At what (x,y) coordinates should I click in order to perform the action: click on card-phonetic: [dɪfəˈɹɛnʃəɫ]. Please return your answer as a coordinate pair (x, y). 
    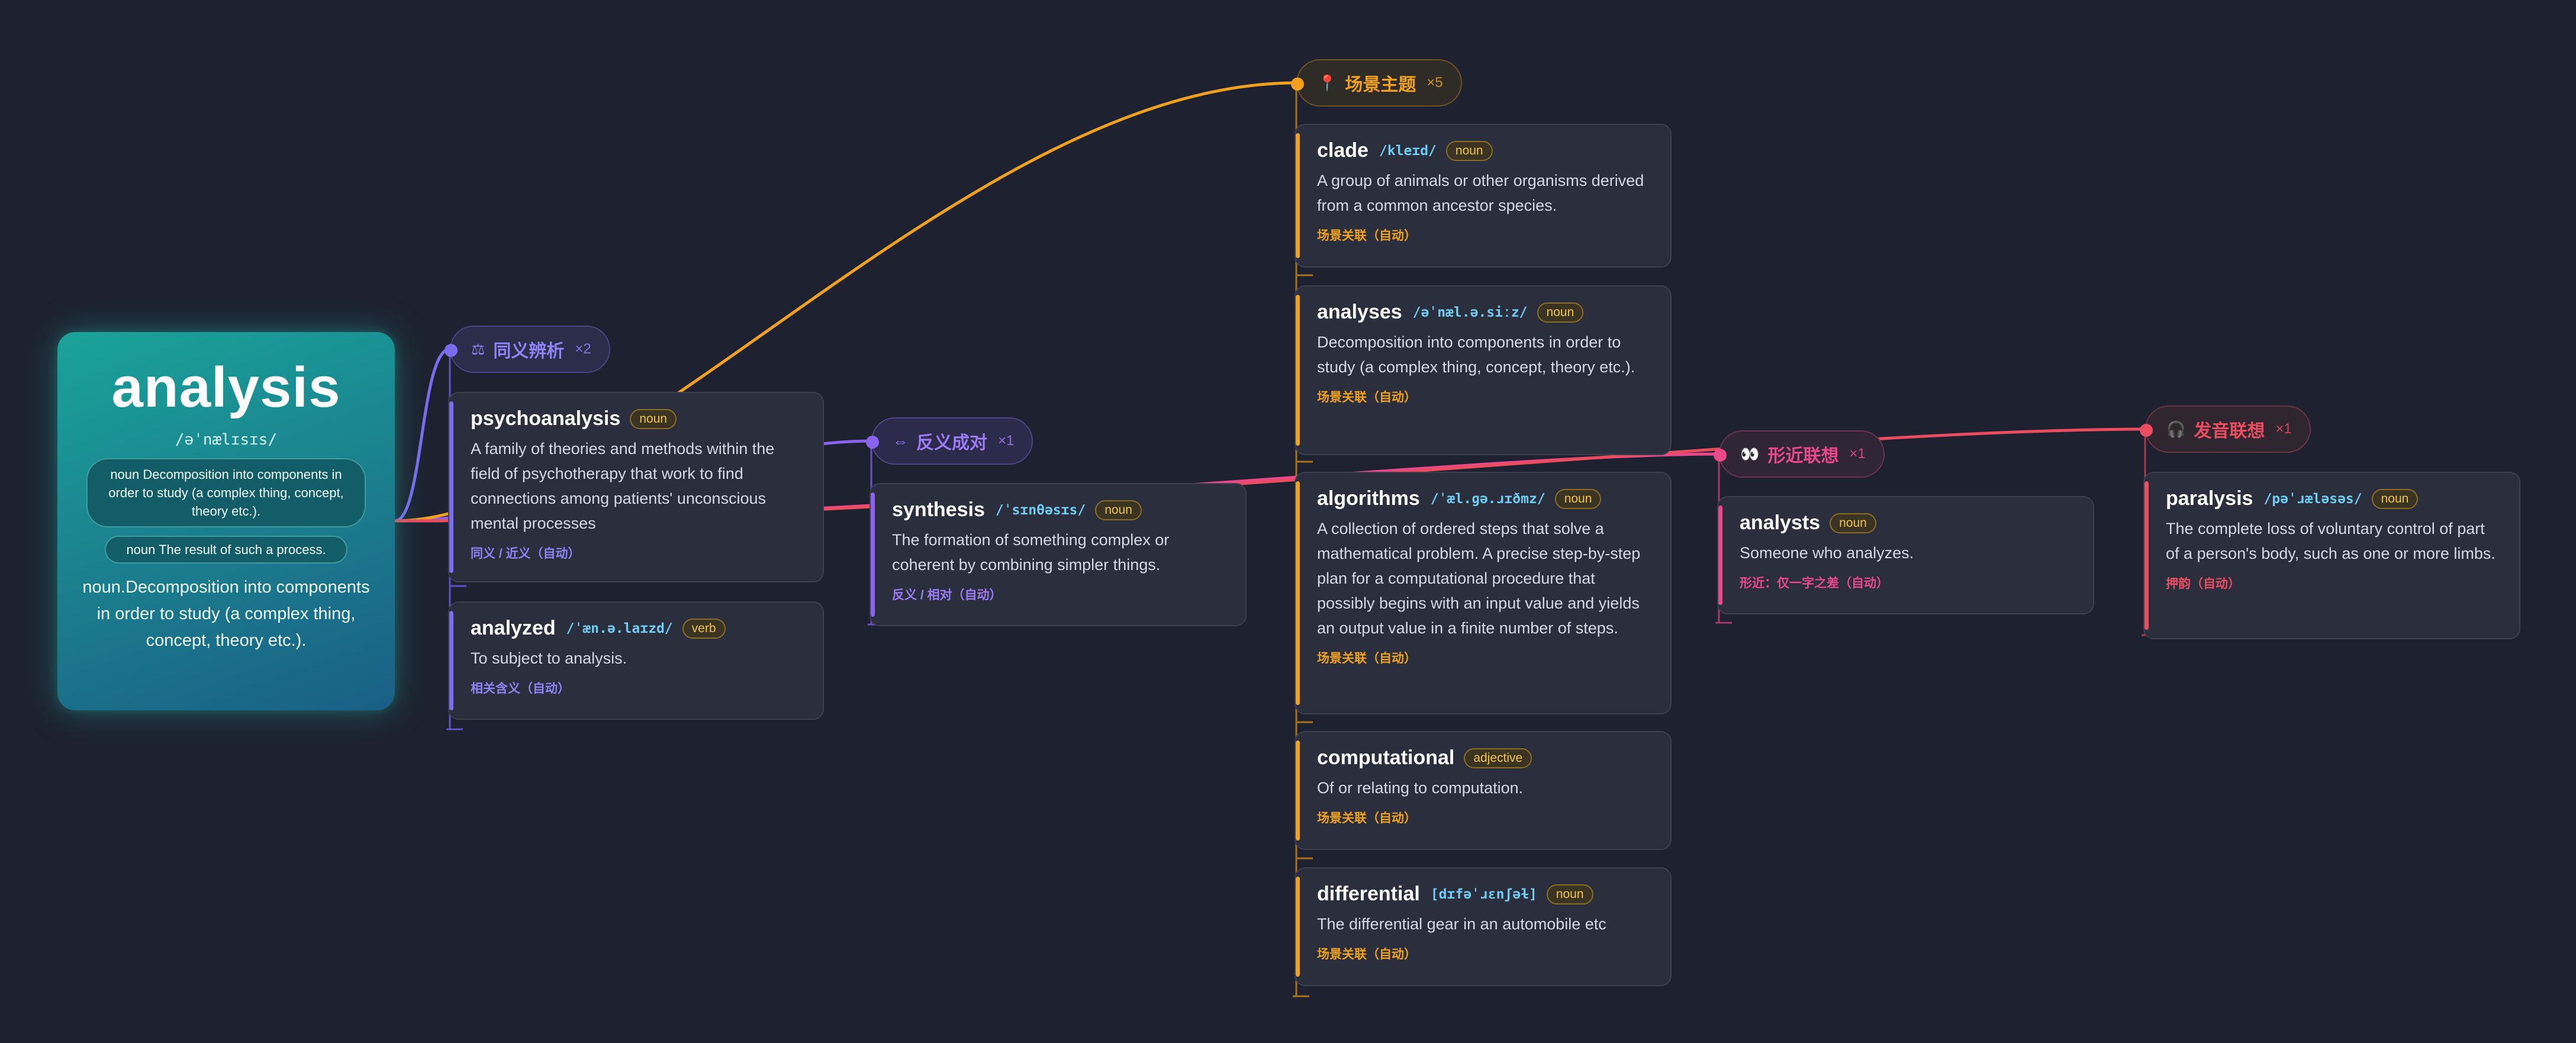
    Looking at the image, I should click on (1483, 894).